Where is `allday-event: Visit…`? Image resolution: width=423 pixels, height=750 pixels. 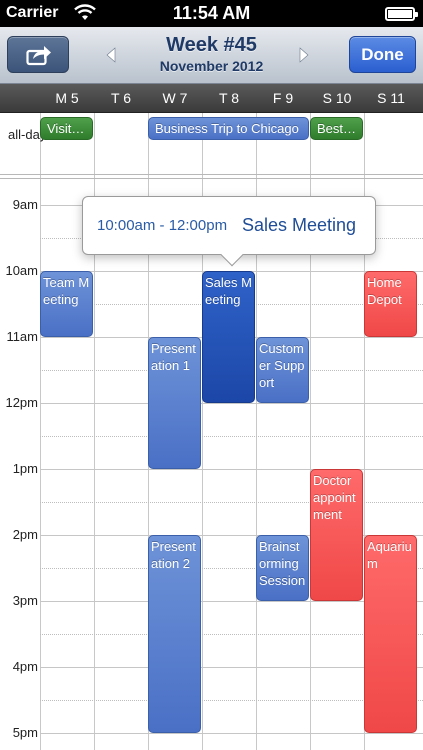 allday-event: Visit… is located at coordinates (66, 128).